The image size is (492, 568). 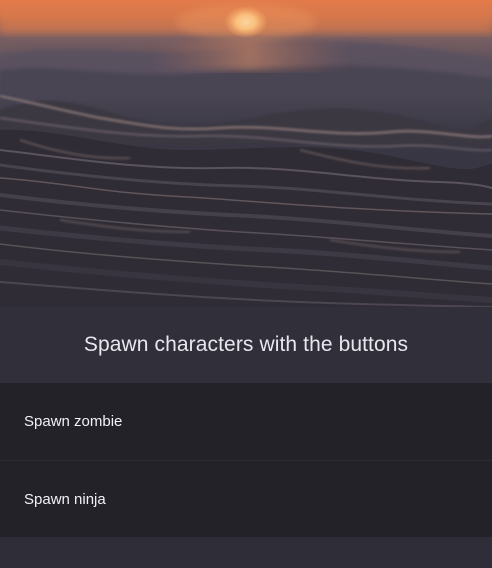 What do you see at coordinates (246, 345) in the screenshot?
I see `instruction-caption: Spawn characters with the buttons` at bounding box center [246, 345].